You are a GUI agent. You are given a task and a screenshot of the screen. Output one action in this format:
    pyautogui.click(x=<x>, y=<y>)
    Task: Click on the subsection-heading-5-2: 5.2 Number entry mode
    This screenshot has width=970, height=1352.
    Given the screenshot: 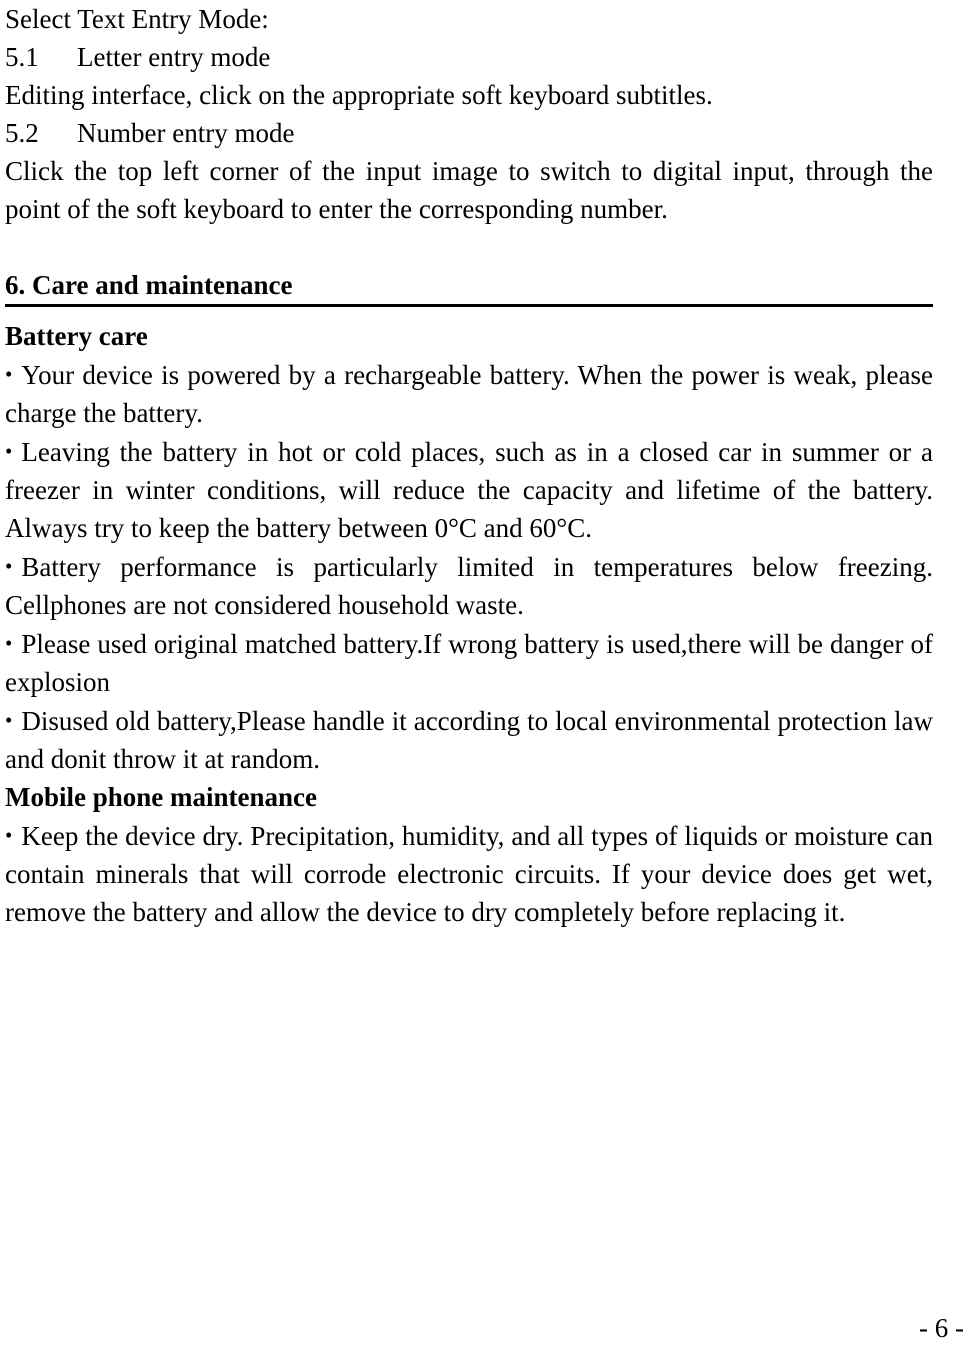 What is the action you would take?
    pyautogui.click(x=469, y=133)
    